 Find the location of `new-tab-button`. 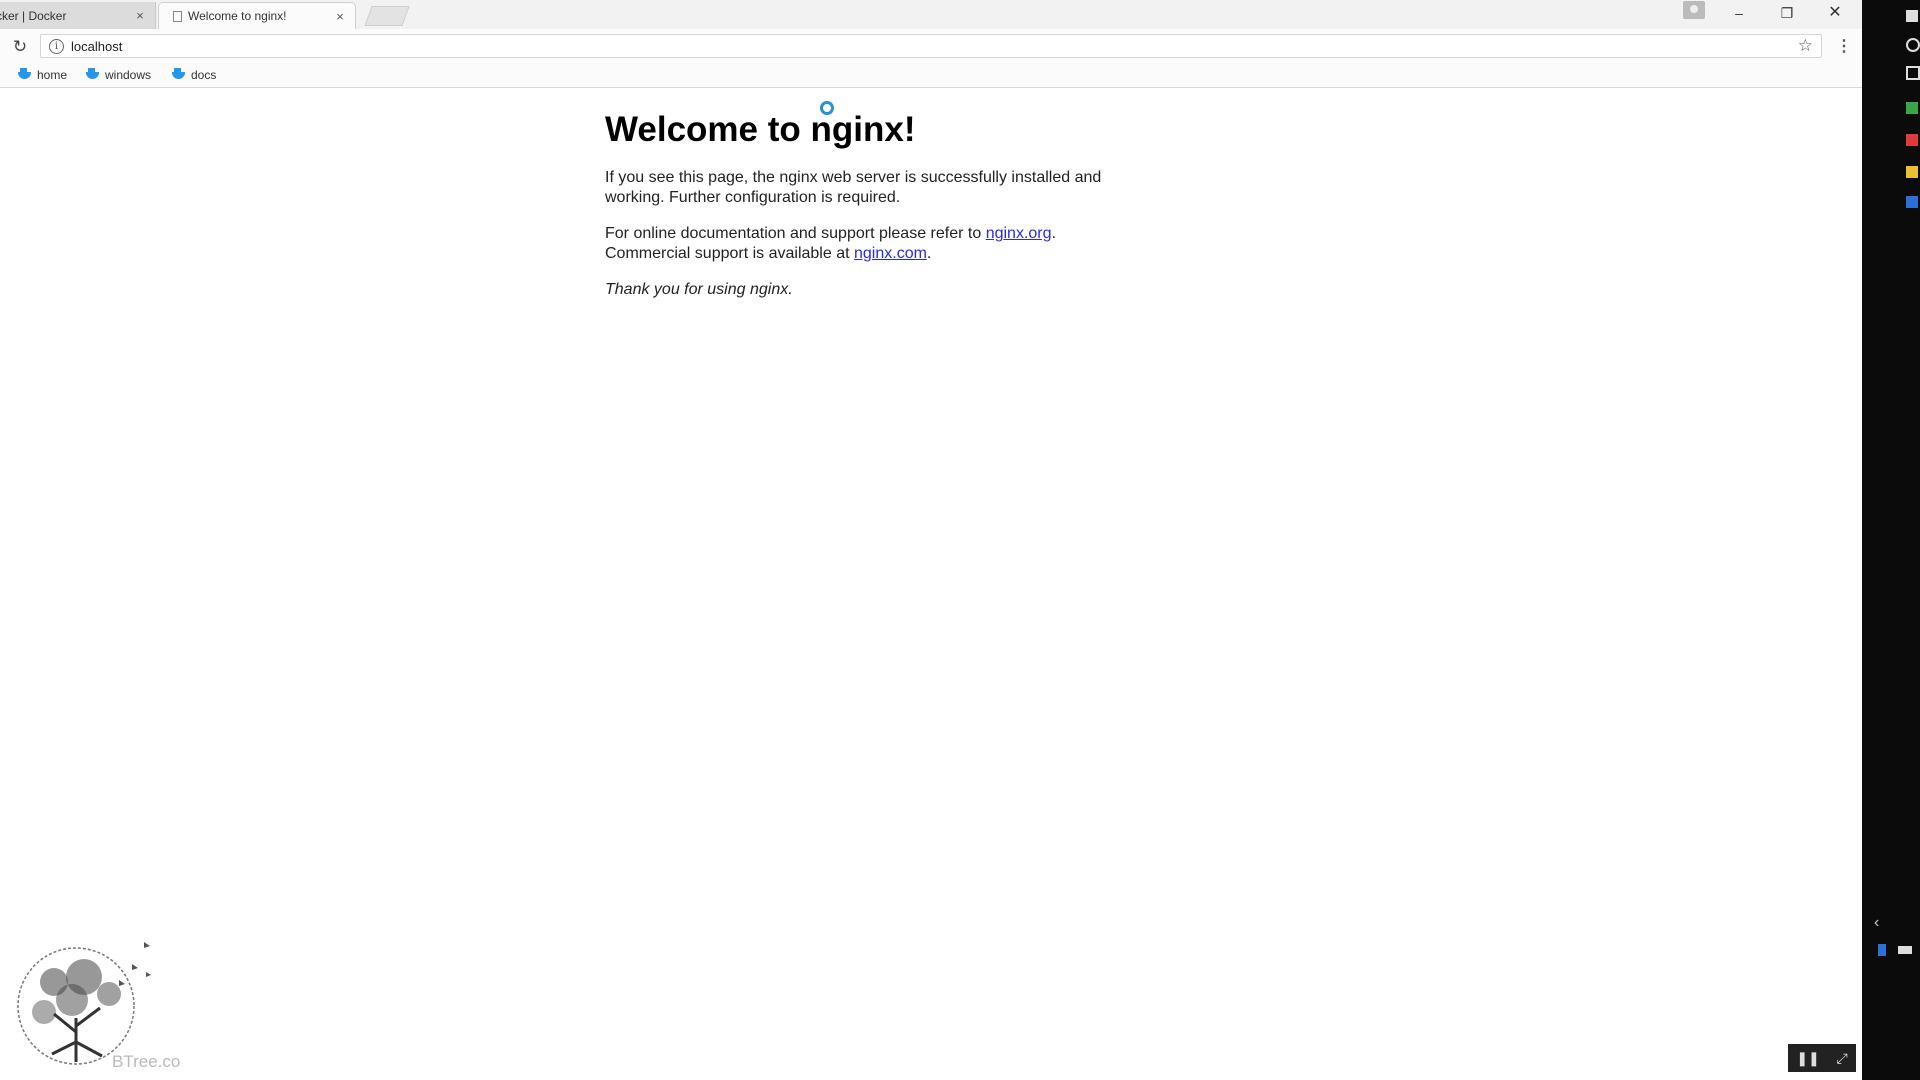

new-tab-button is located at coordinates (387, 16).